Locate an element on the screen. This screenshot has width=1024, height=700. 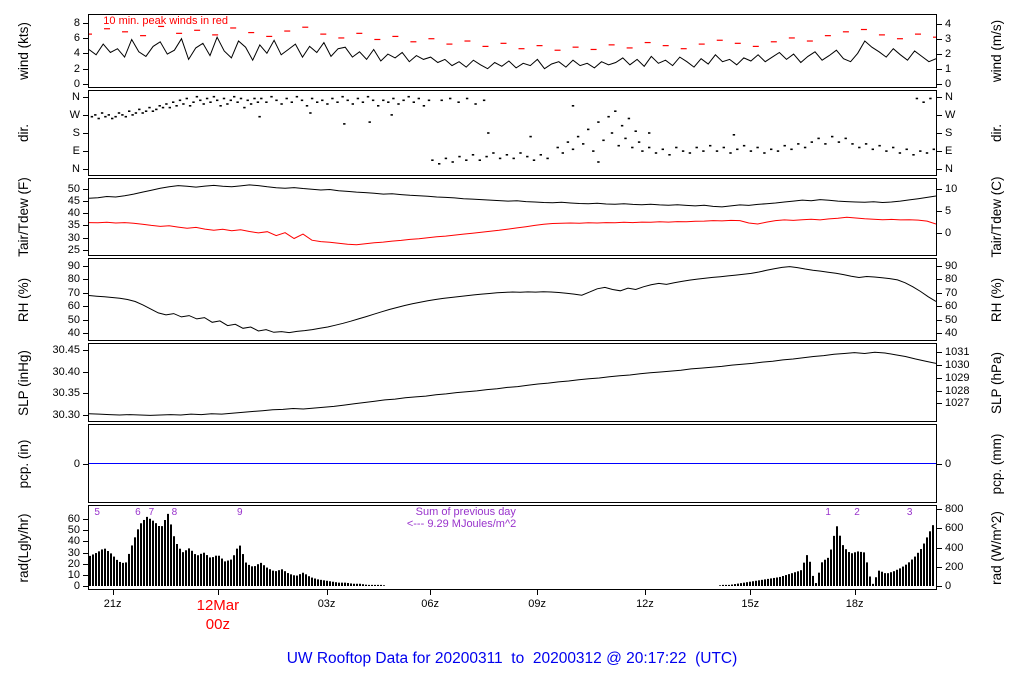
panel-tair is located at coordinates (512, 217).